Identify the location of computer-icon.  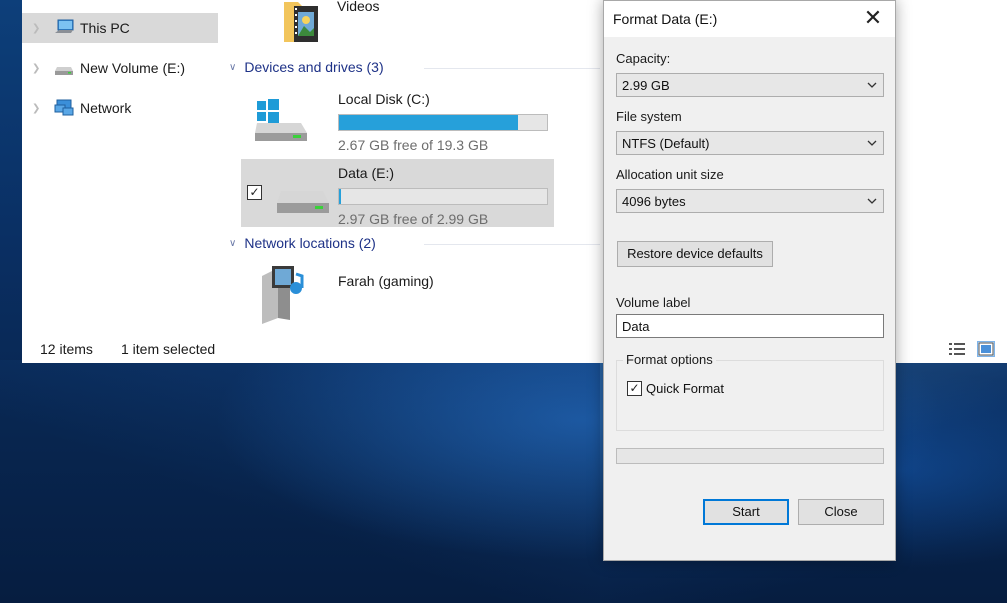
(64, 28).